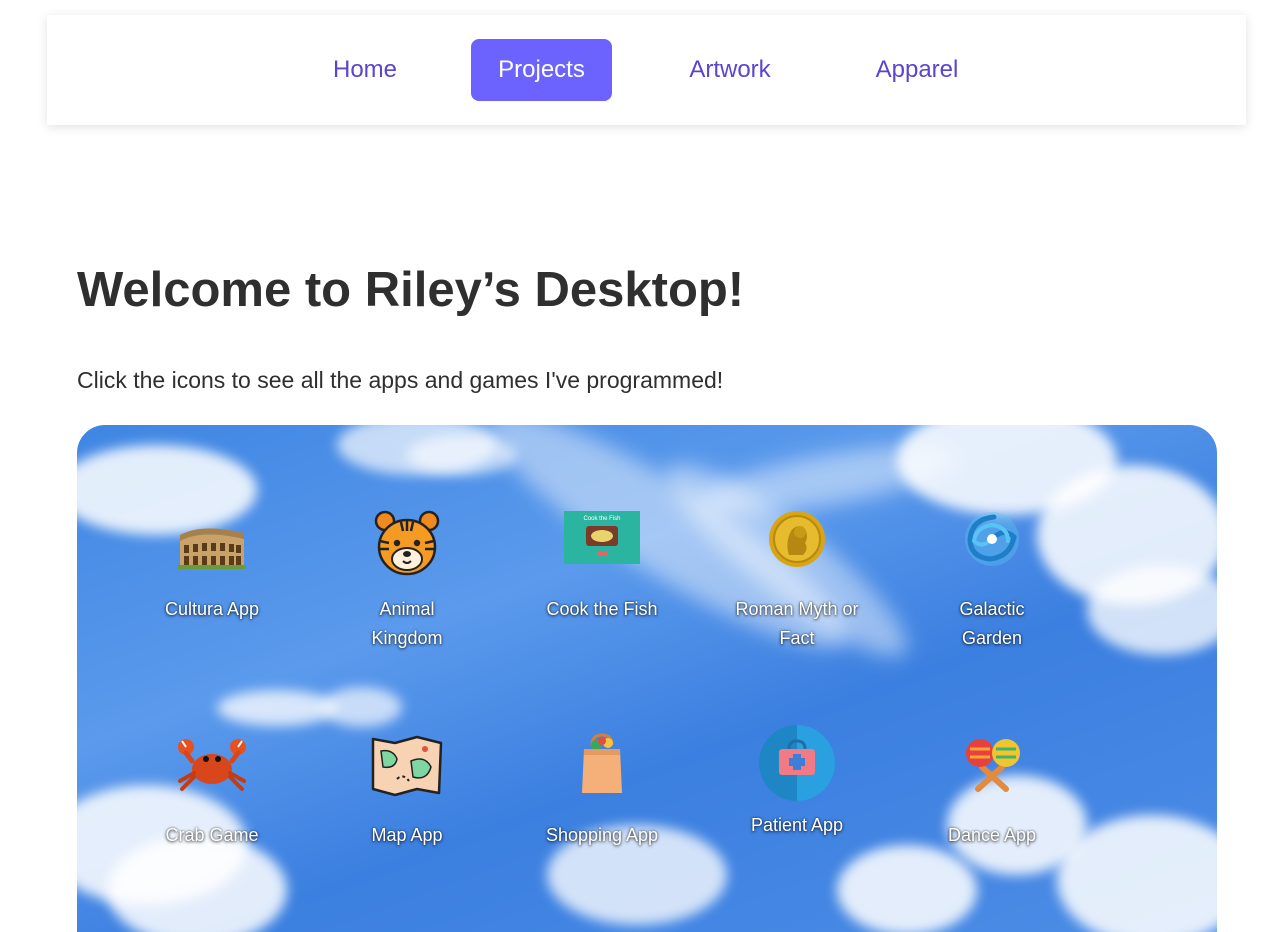 Image resolution: width=1281 pixels, height=932 pixels. Describe the element at coordinates (646, 70) in the screenshot. I see `top-navbar: Home Projects Artwork Apparel` at that location.